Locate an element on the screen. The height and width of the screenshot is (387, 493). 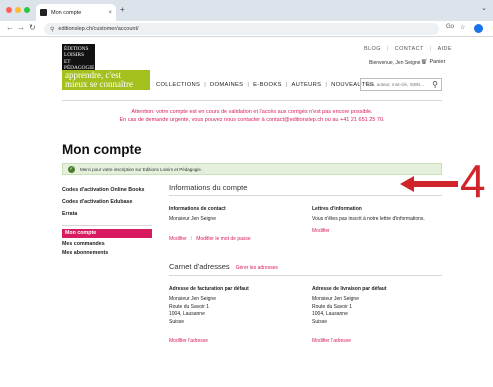
close-window-button is located at coordinates (9, 10).